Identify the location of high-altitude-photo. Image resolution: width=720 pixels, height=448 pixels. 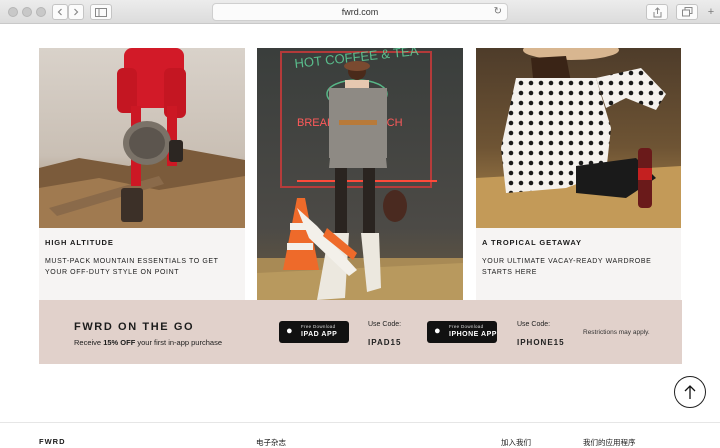
(142, 138).